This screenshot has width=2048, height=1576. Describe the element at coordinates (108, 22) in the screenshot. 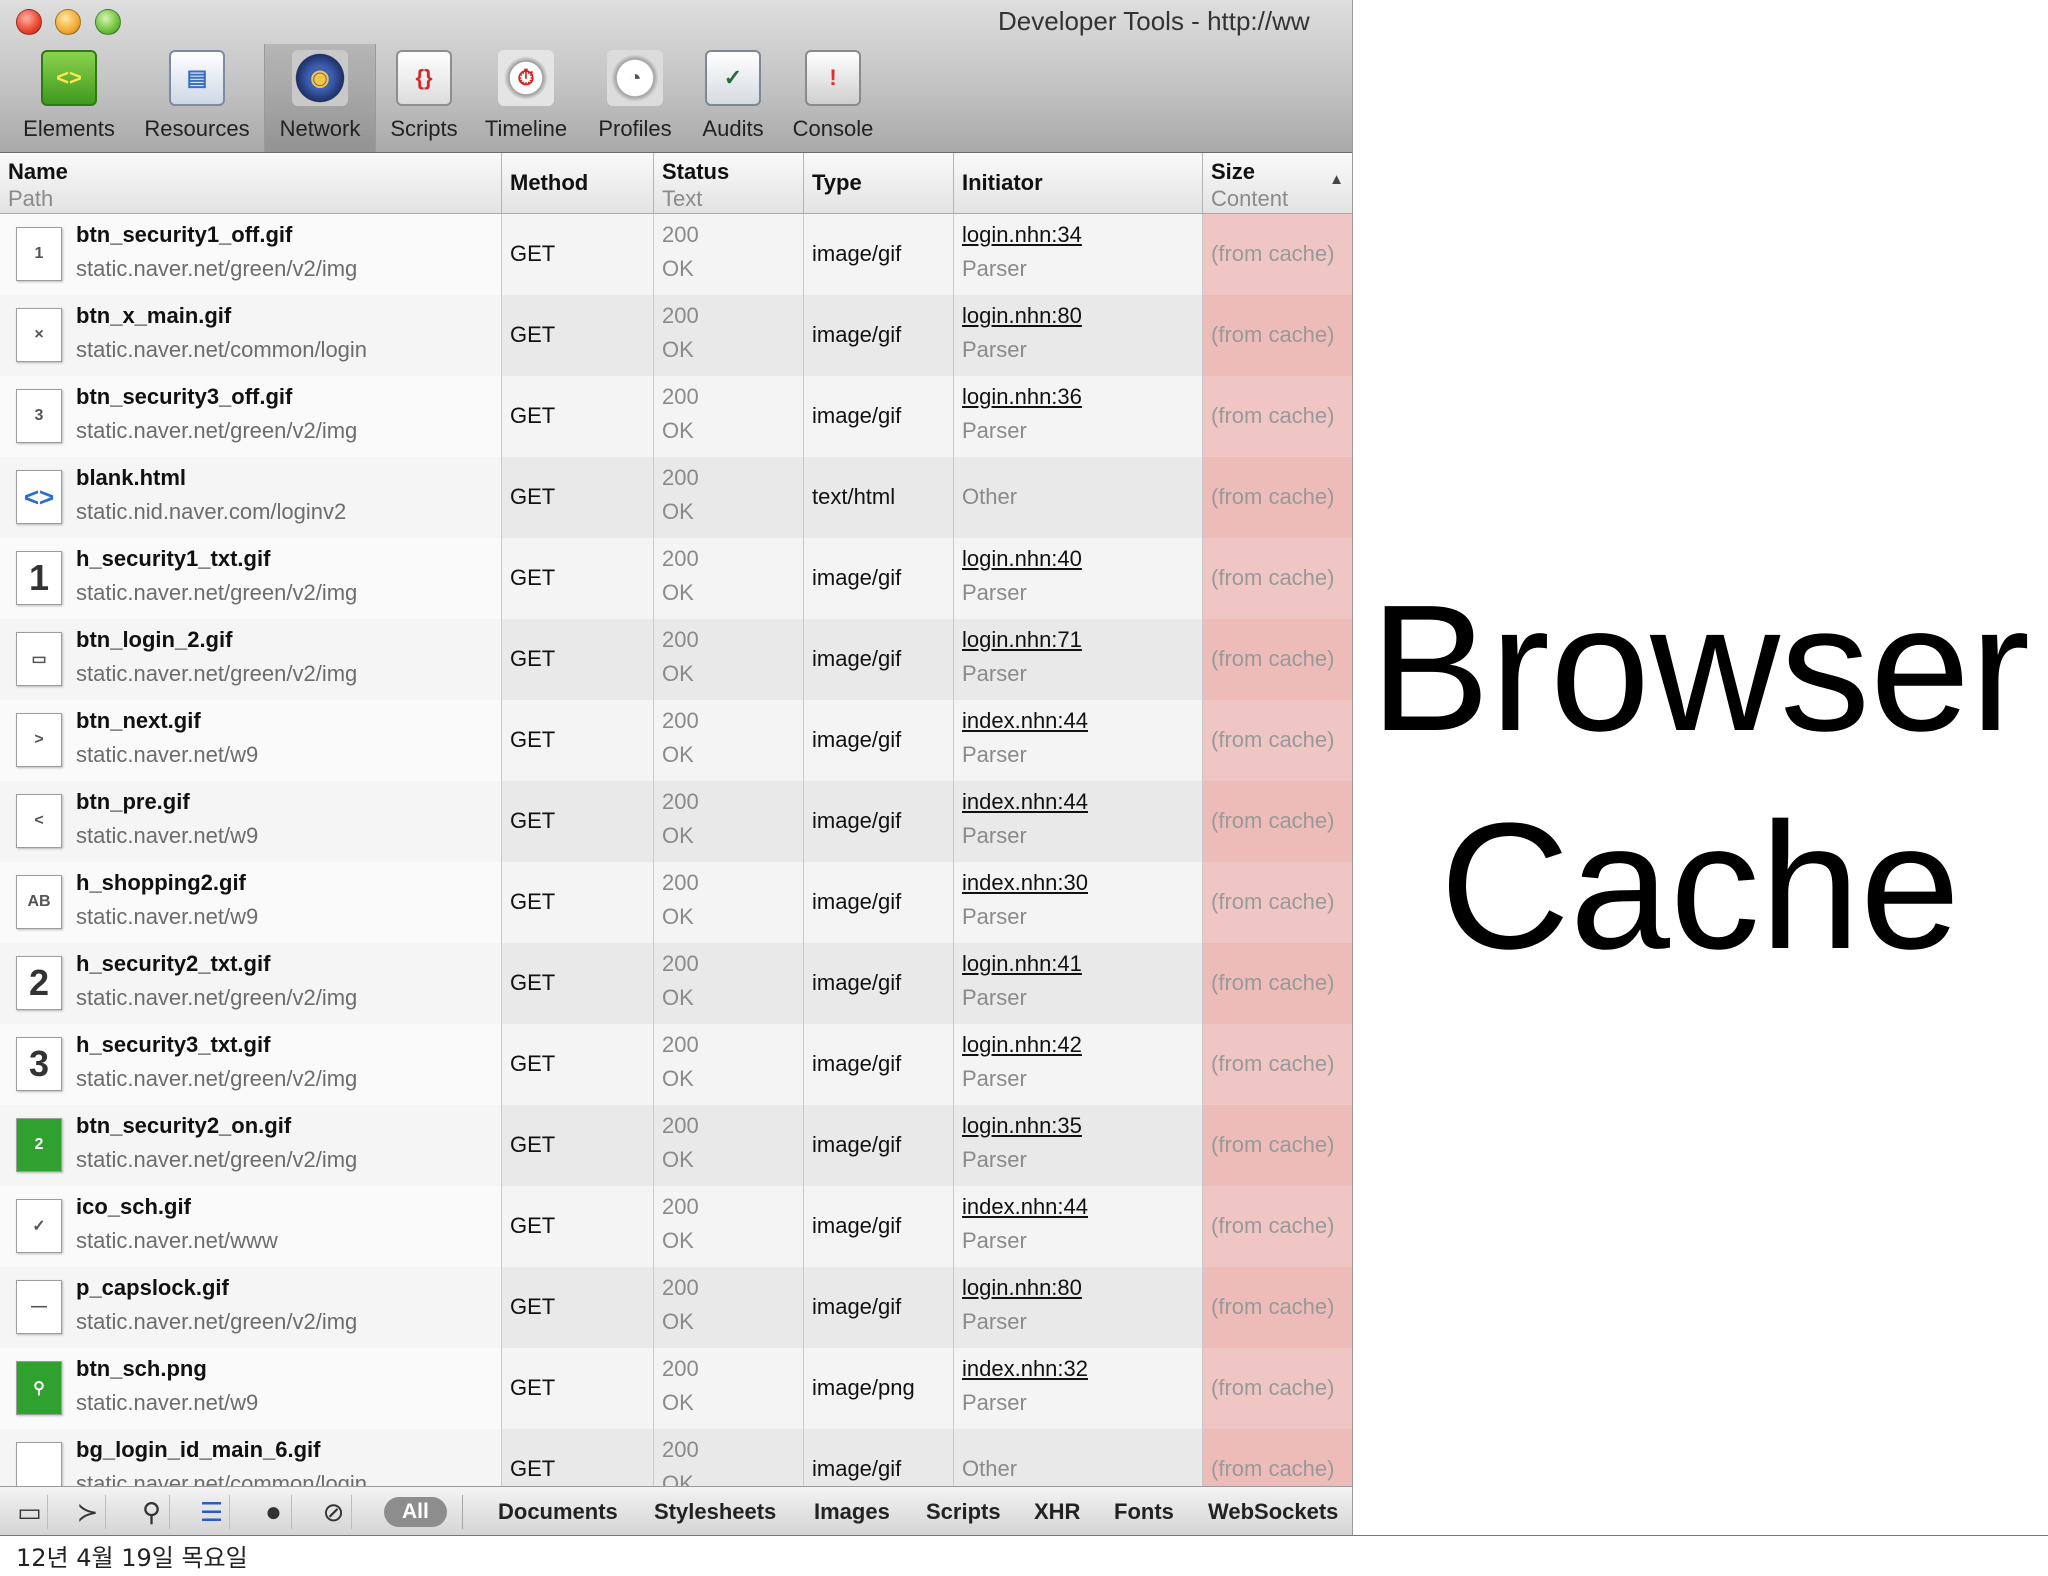

I see `zoom-window-button` at that location.